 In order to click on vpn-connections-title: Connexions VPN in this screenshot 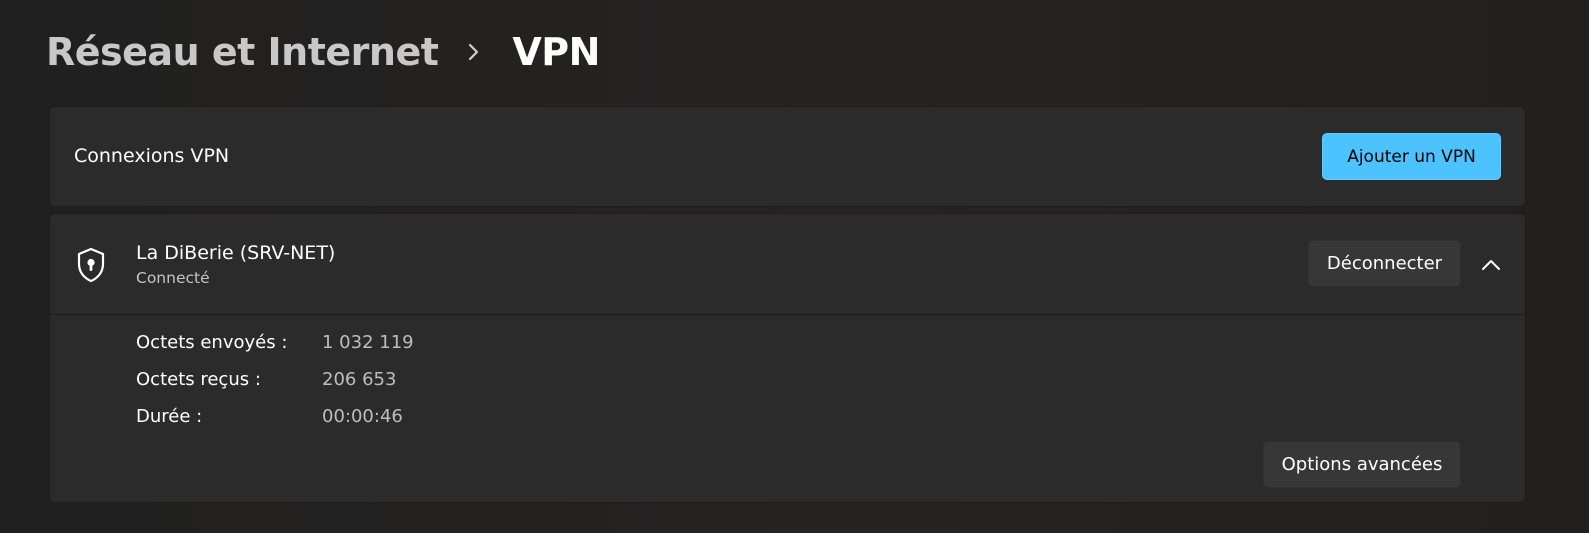, I will do `click(152, 156)`.